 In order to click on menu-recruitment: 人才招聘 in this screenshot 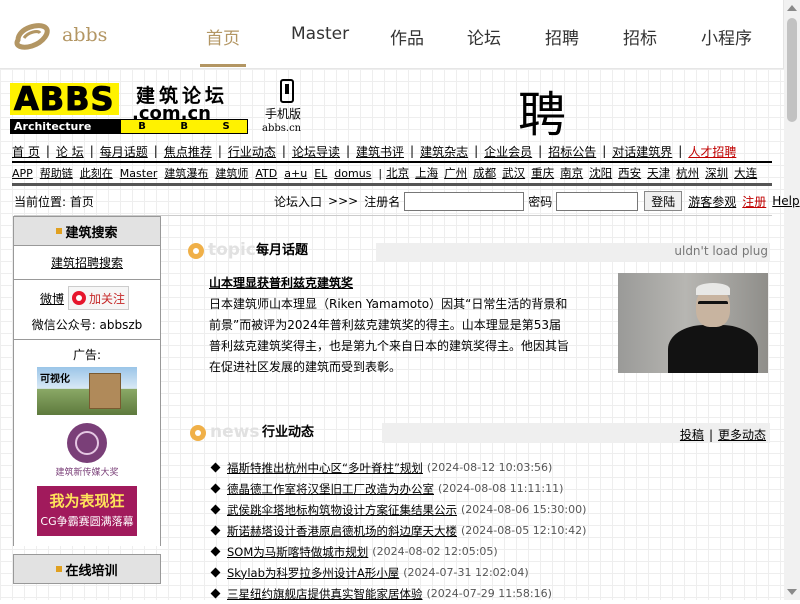, I will do `click(712, 151)`.